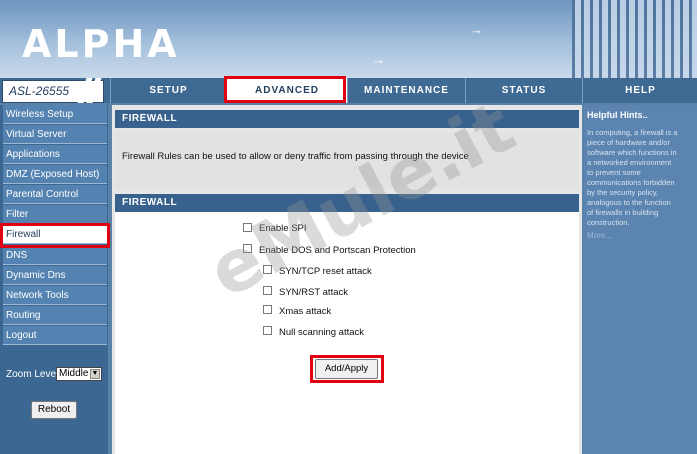 The width and height of the screenshot is (697, 454). I want to click on zoom-select: Middle ▼, so click(79, 374).